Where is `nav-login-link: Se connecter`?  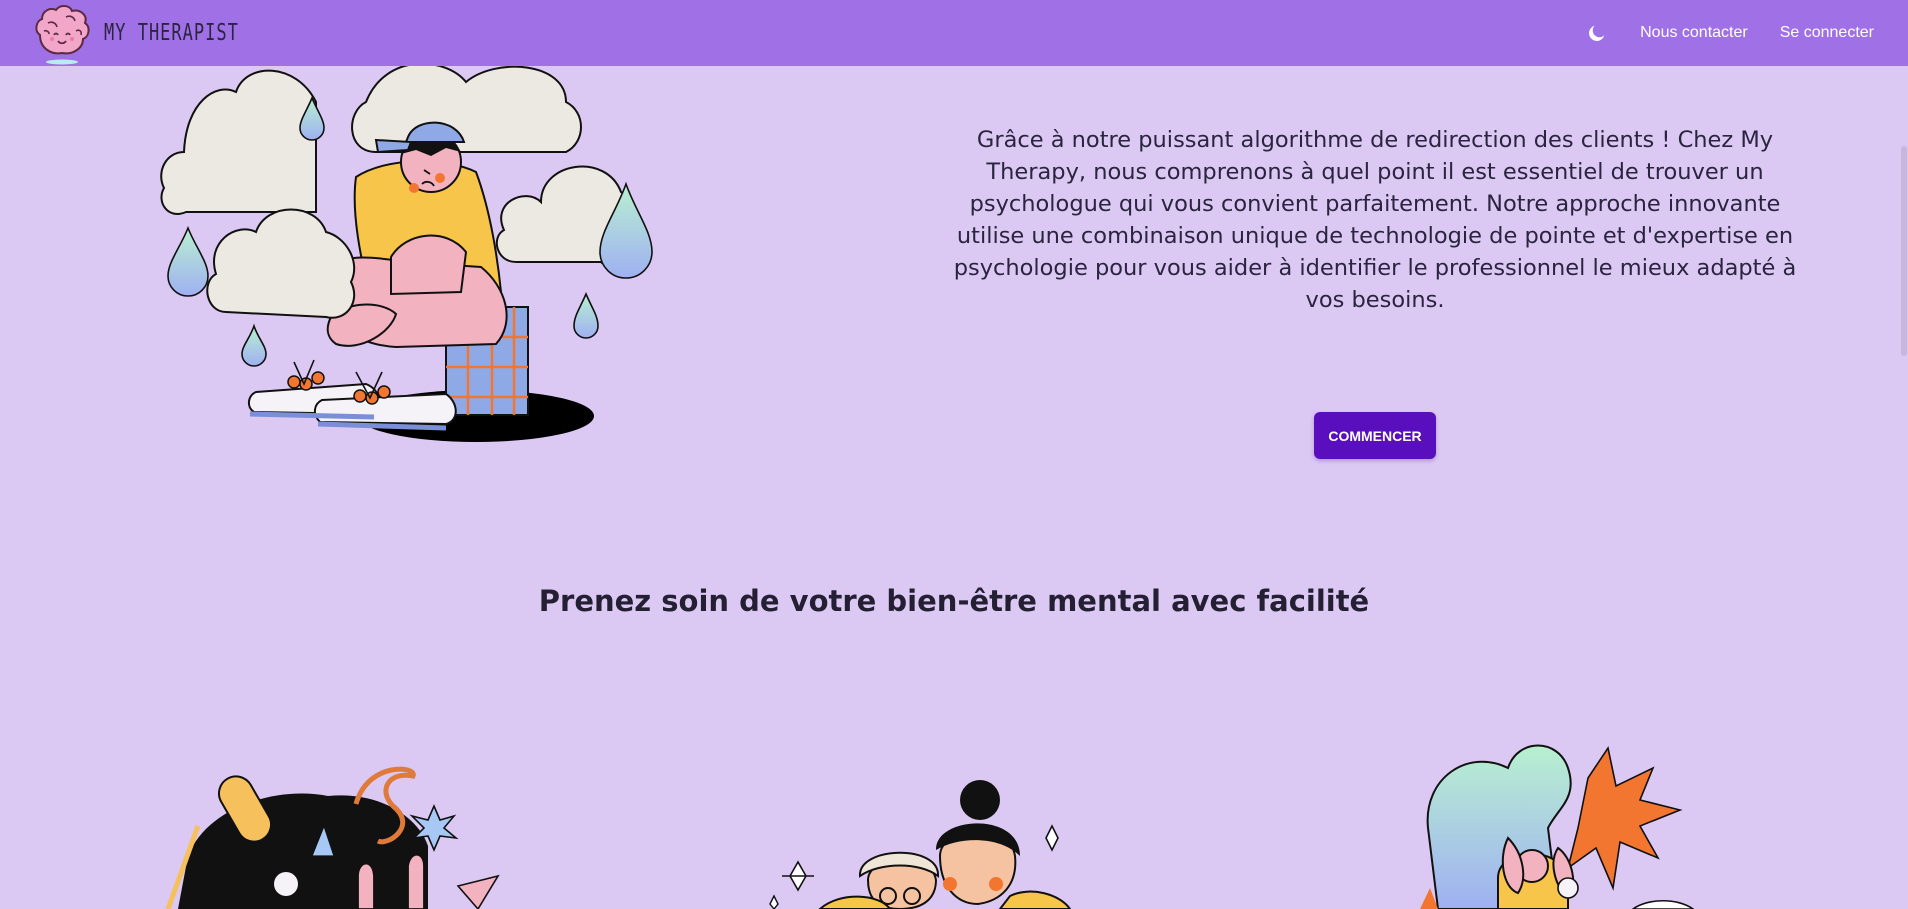 nav-login-link: Se connecter is located at coordinates (1827, 33).